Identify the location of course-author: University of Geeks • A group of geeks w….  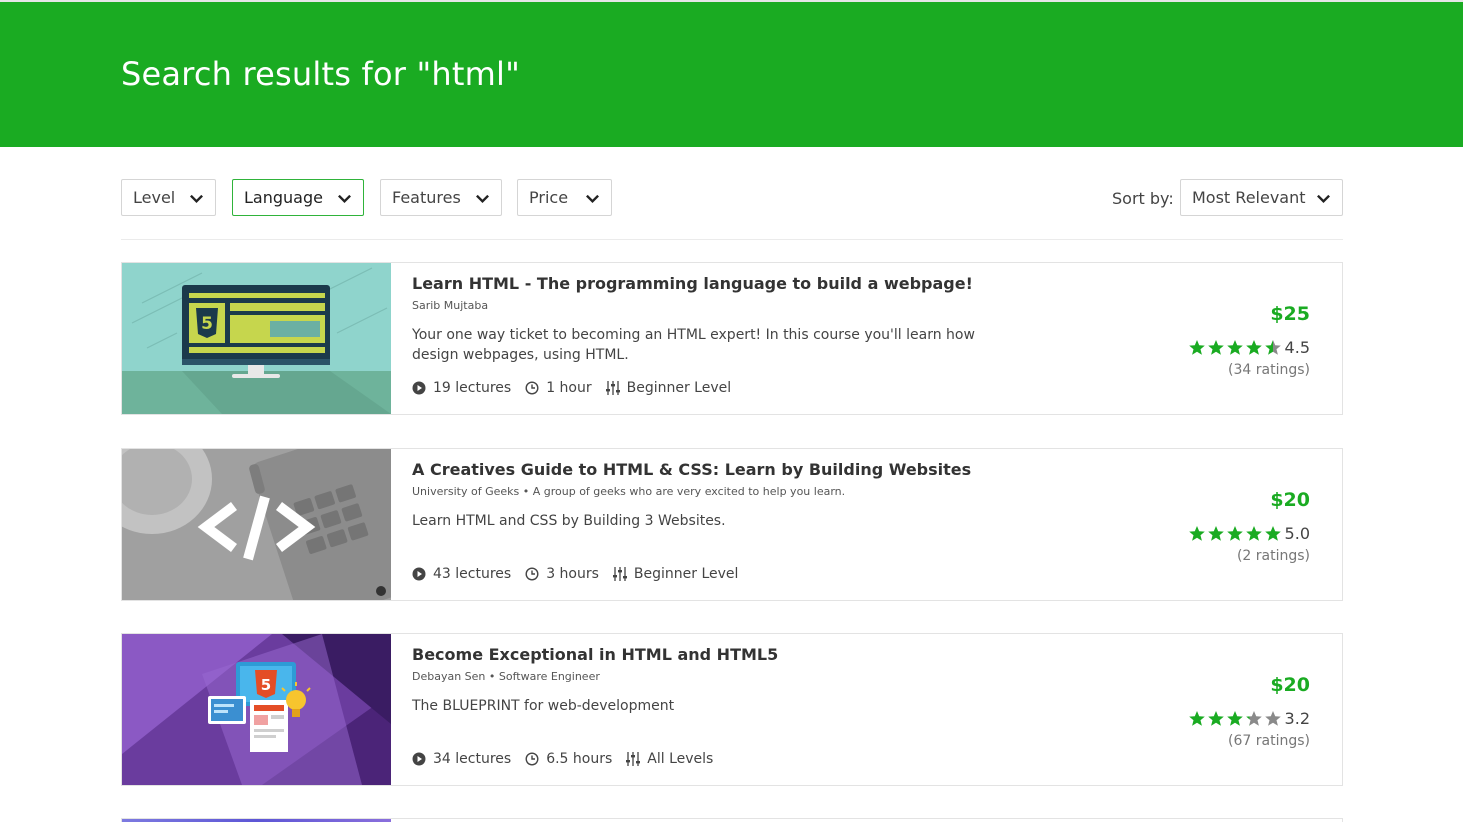
(629, 491).